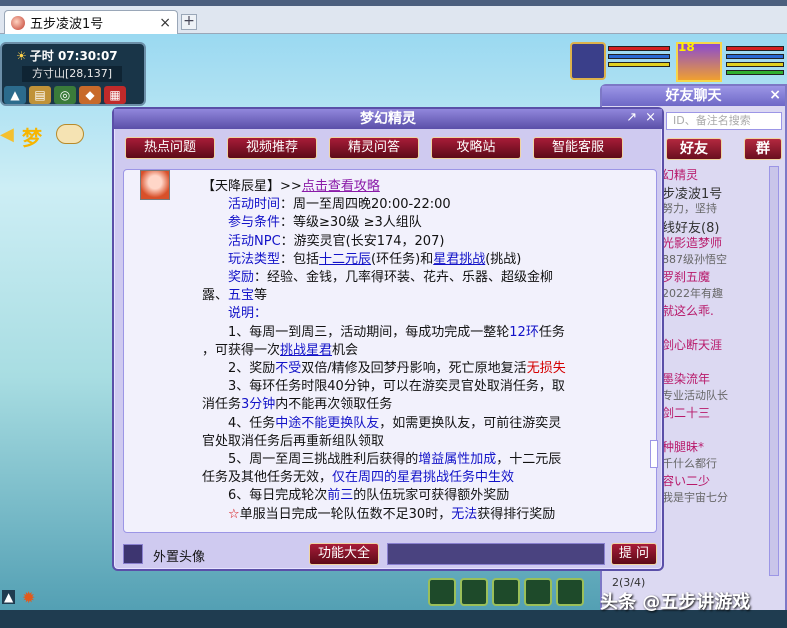 The image size is (787, 628). Describe the element at coordinates (717, 463) in the screenshot. I see `friend-list-item: 千什么都行` at that location.